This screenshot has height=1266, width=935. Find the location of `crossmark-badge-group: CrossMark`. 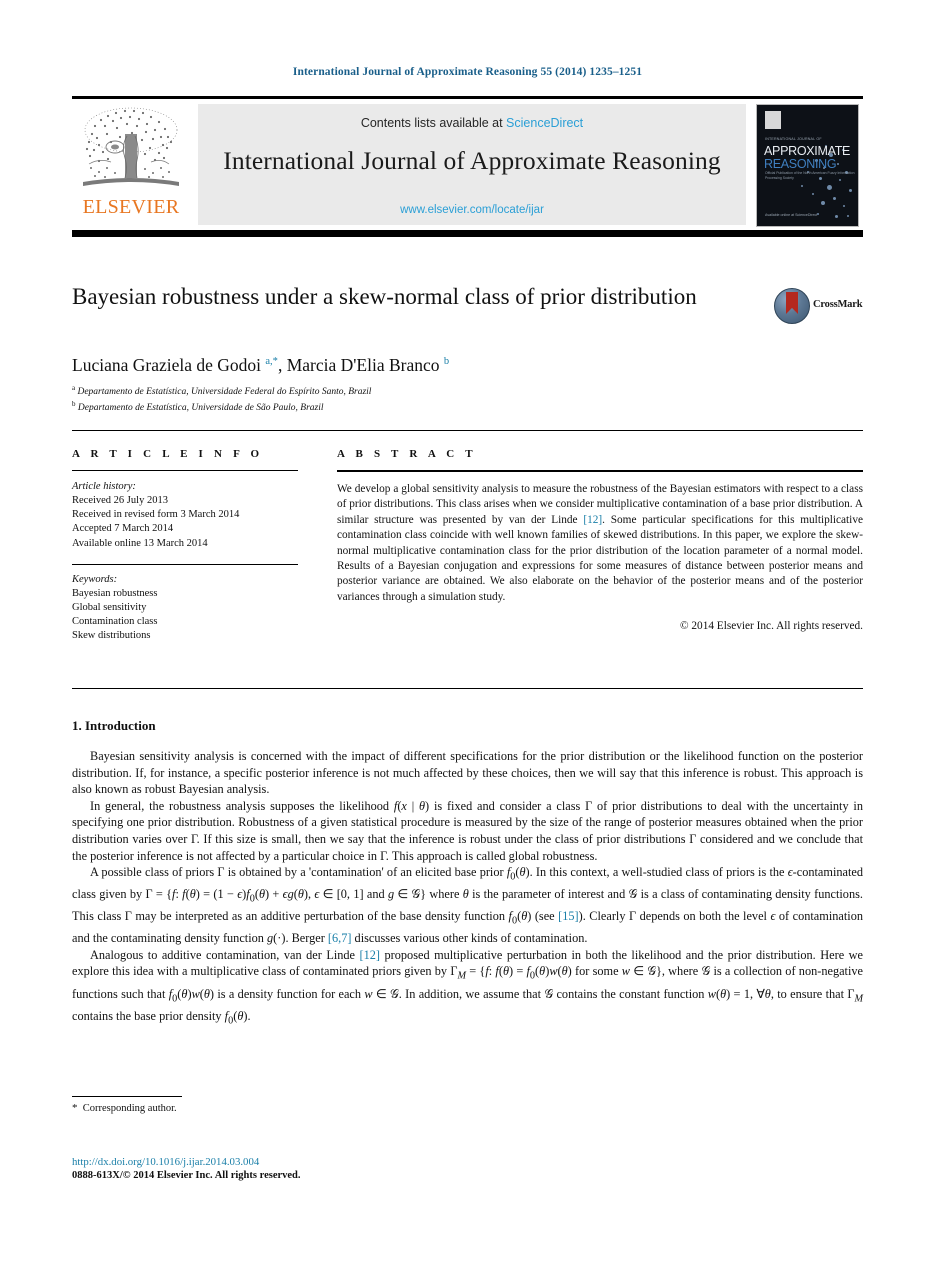

crossmark-badge-group: CrossMark is located at coordinates (820, 306).